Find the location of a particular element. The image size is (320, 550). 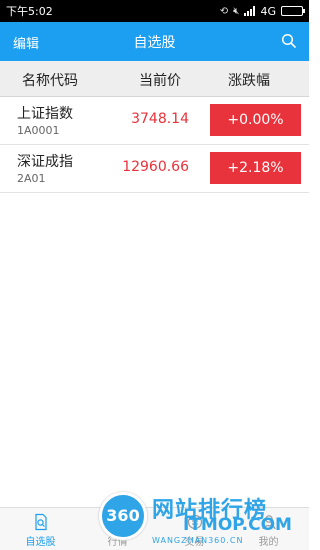

stock-price: 12960.66 is located at coordinates (155, 167).